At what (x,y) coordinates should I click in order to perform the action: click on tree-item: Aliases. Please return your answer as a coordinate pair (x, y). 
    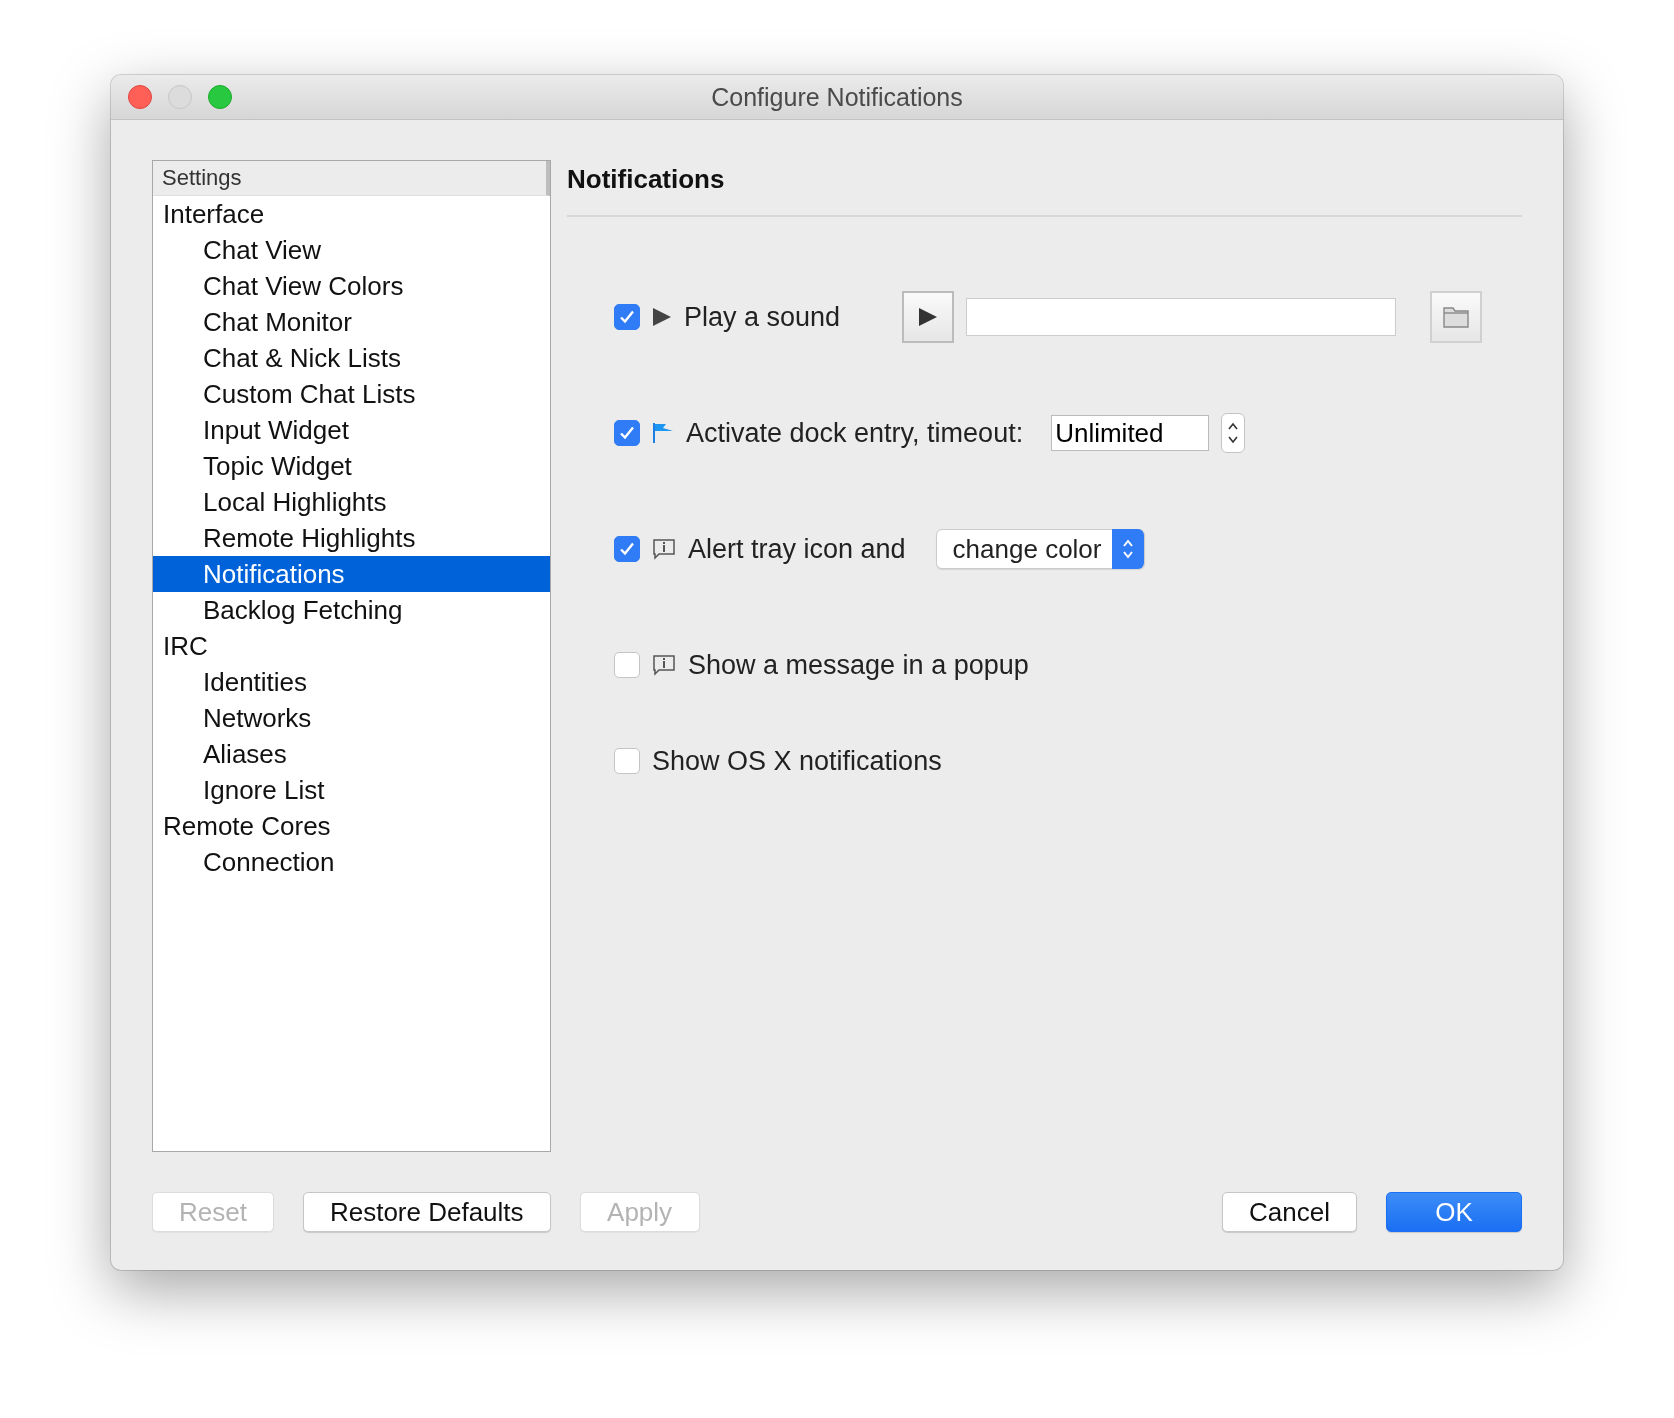
    Looking at the image, I should click on (351, 754).